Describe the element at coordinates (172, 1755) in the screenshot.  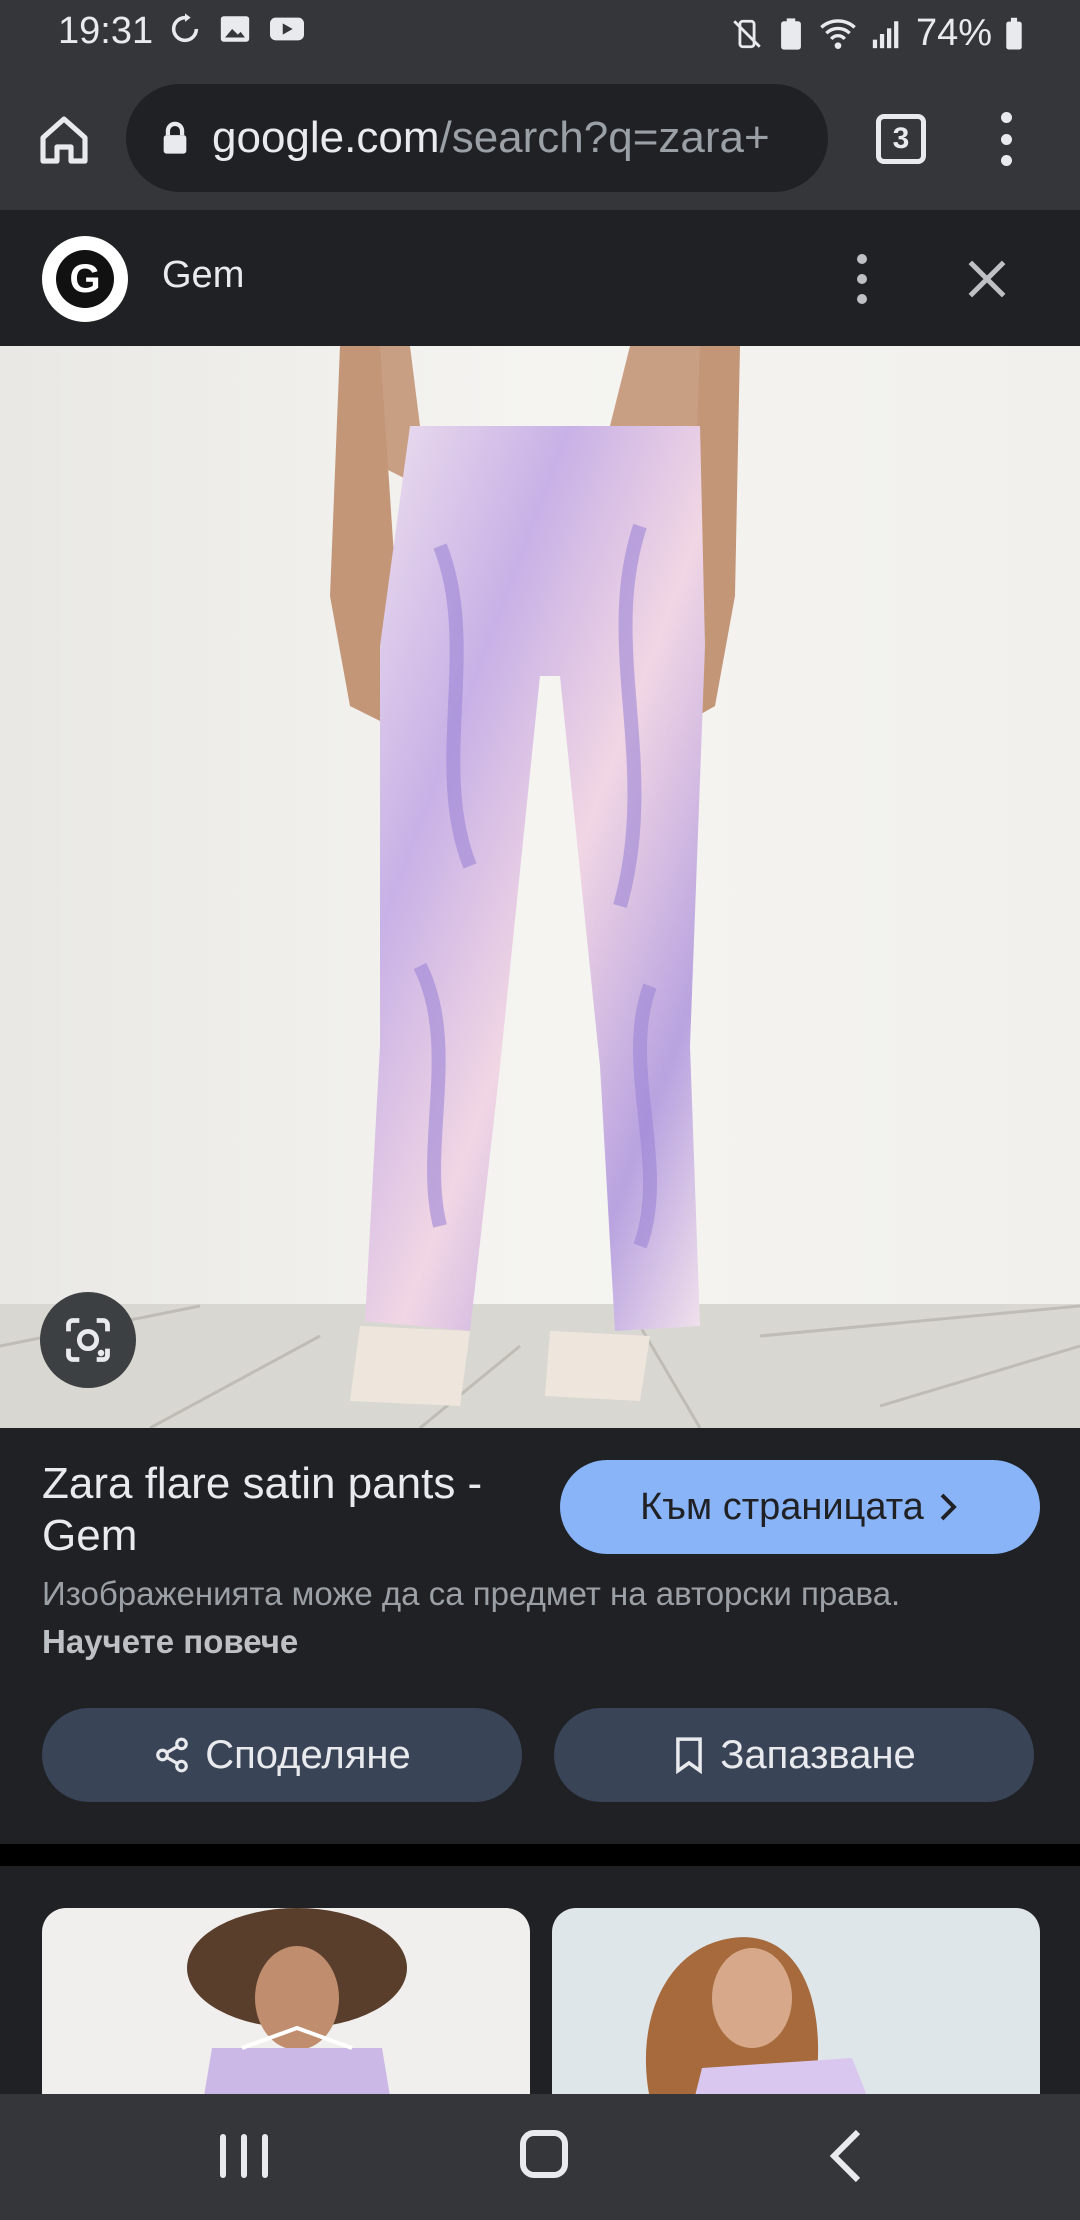
I see `share-icon` at that location.